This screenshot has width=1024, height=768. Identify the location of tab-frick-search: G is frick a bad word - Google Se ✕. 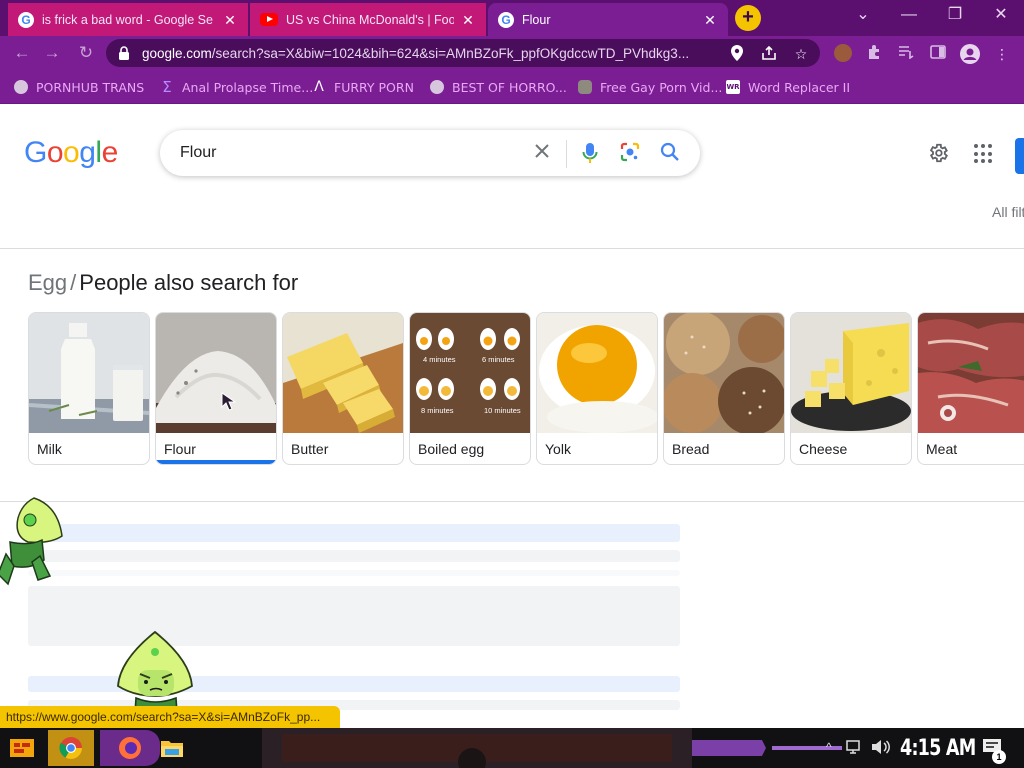
(128, 19).